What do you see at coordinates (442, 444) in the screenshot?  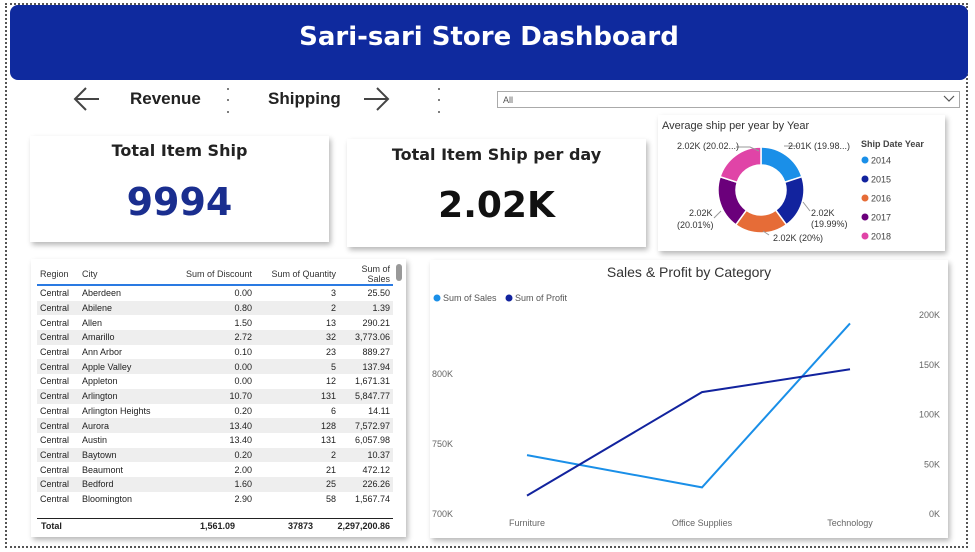 I see `y-left-tick: 750K` at bounding box center [442, 444].